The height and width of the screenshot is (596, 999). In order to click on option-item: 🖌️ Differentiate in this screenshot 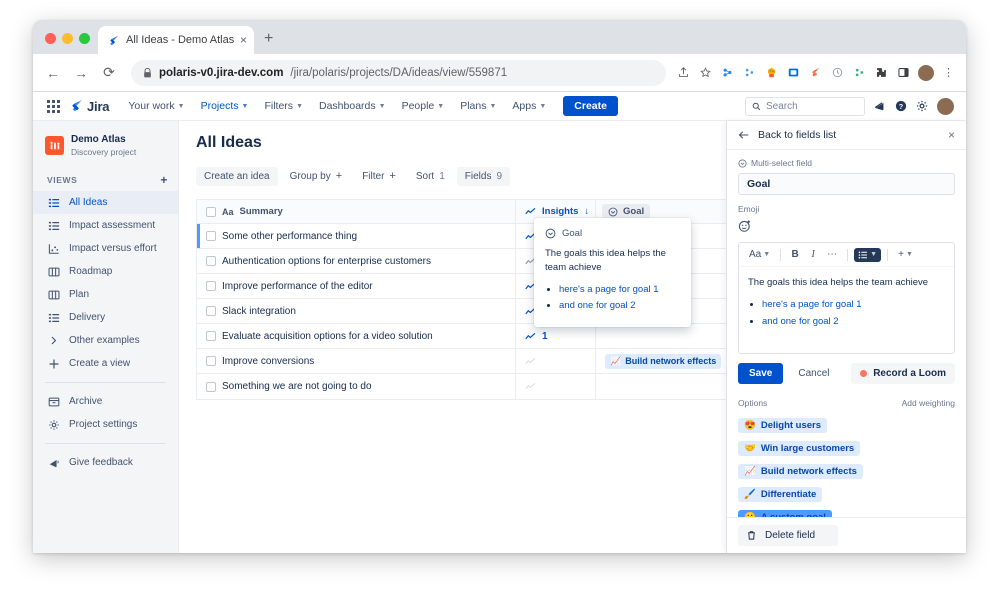, I will do `click(846, 493)`.